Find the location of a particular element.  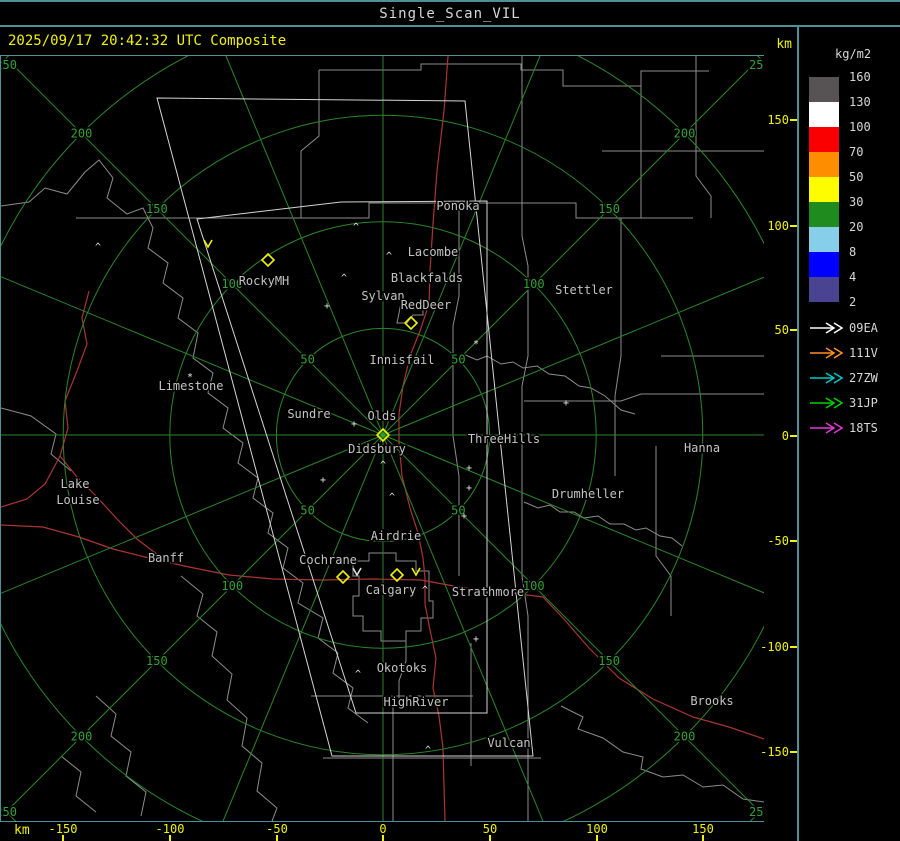

right-axis-unit-label: km is located at coordinates (784, 44).